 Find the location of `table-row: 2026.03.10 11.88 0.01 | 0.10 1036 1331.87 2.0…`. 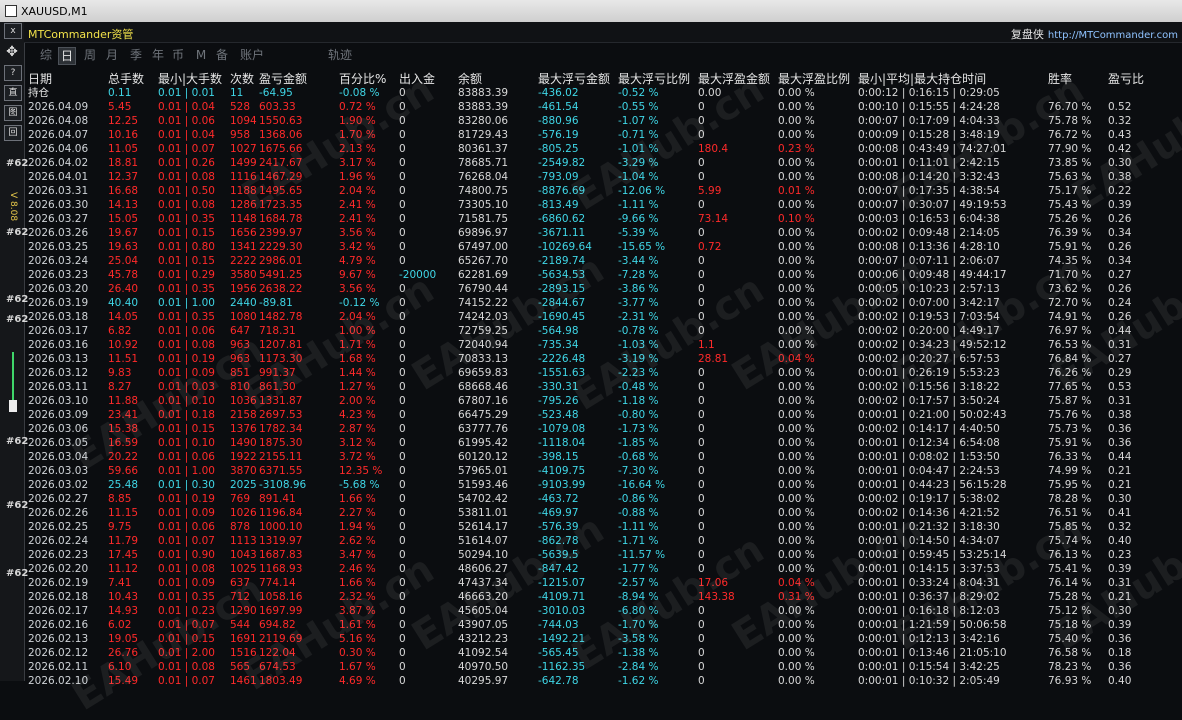

table-row: 2026.03.10 11.88 0.01 | 0.10 1036 1331.87 2.0… is located at coordinates (603, 401).